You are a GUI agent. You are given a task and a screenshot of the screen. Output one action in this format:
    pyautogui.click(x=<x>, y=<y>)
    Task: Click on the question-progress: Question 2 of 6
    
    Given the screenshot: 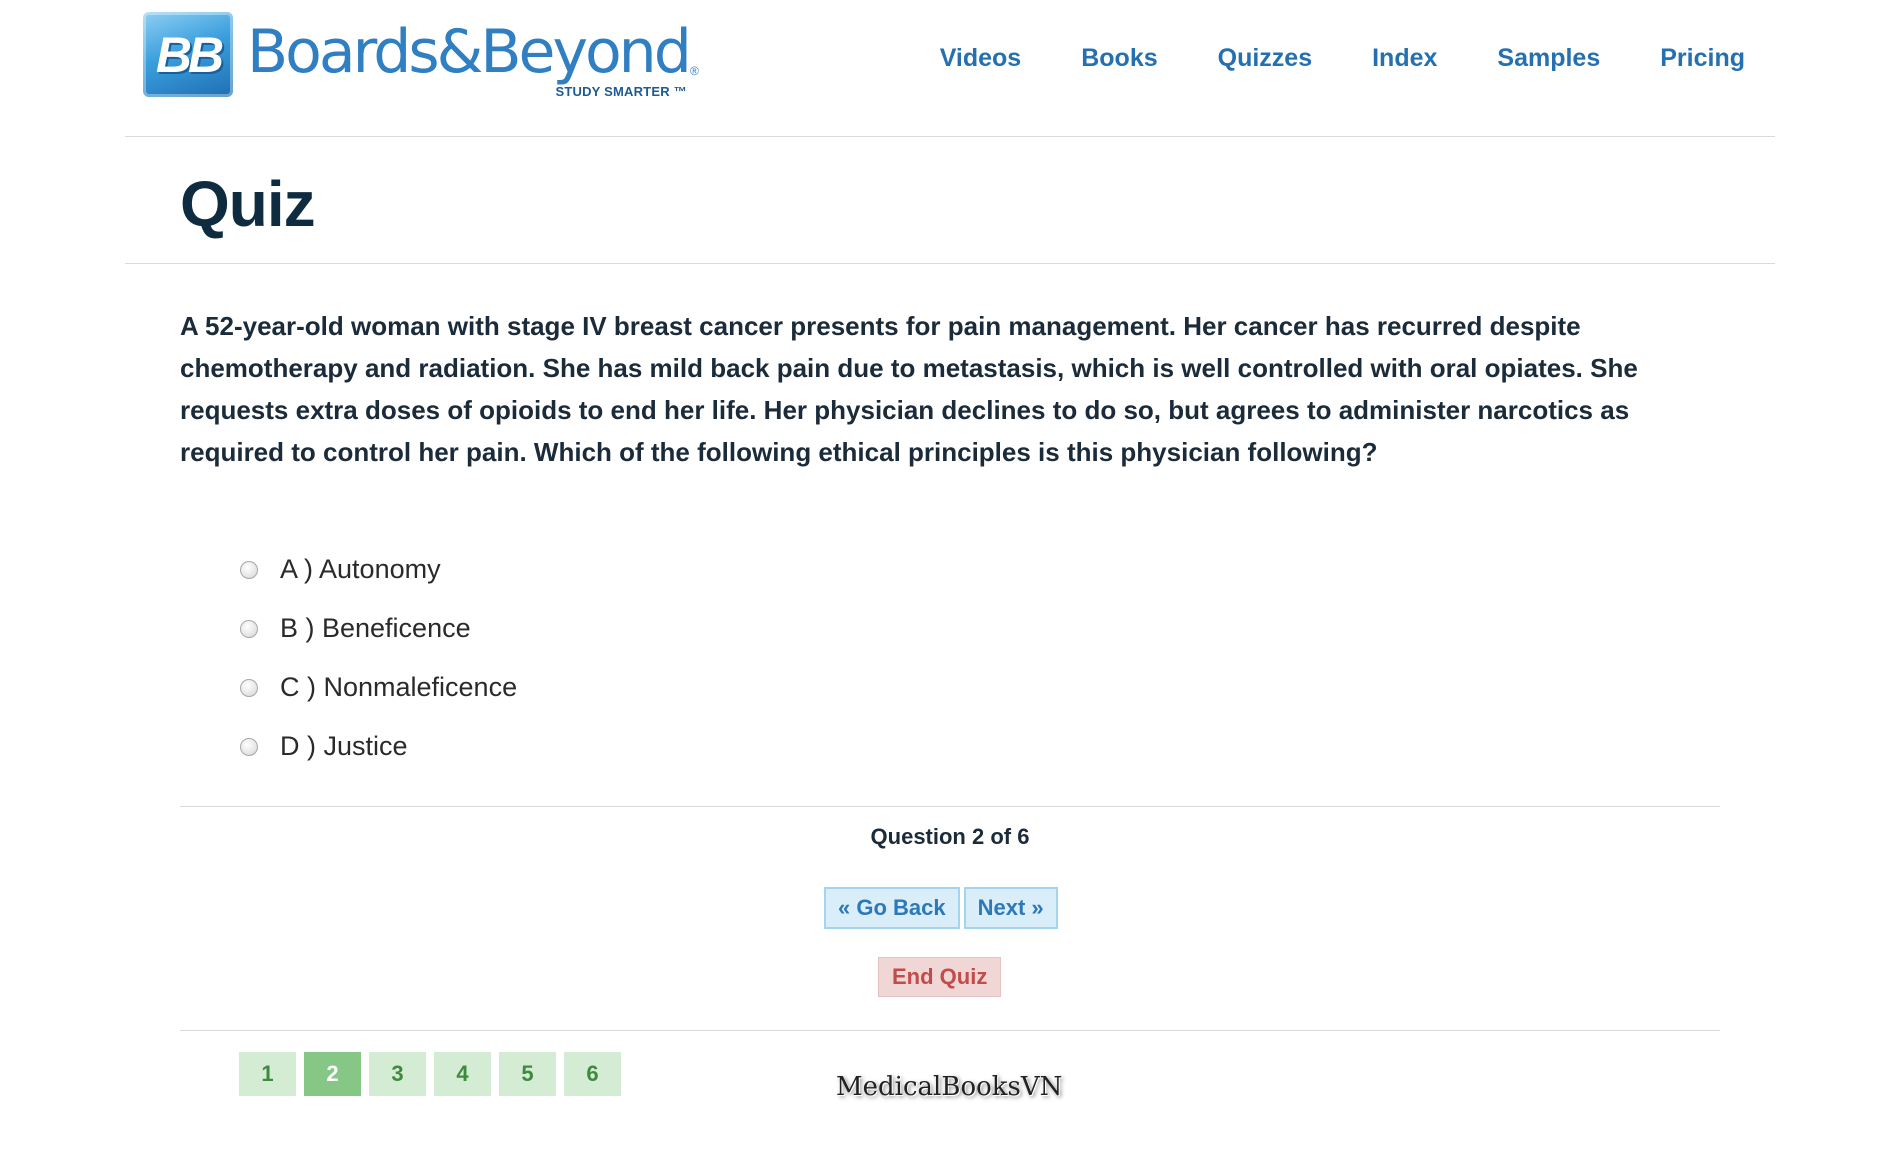 What is the action you would take?
    pyautogui.click(x=950, y=836)
    